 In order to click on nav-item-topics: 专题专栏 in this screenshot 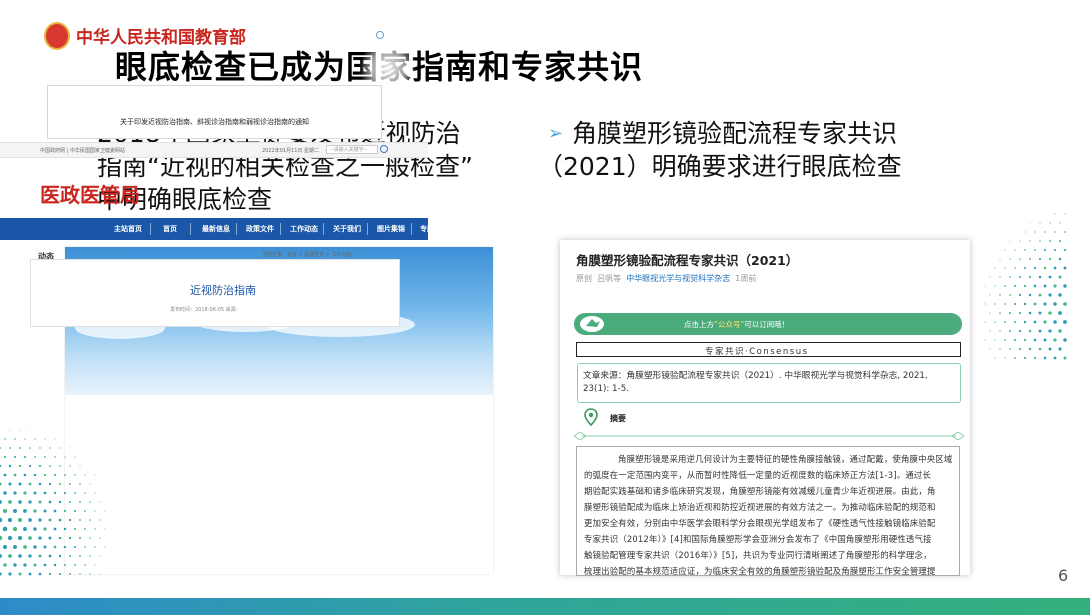, I will do `click(434, 229)`.